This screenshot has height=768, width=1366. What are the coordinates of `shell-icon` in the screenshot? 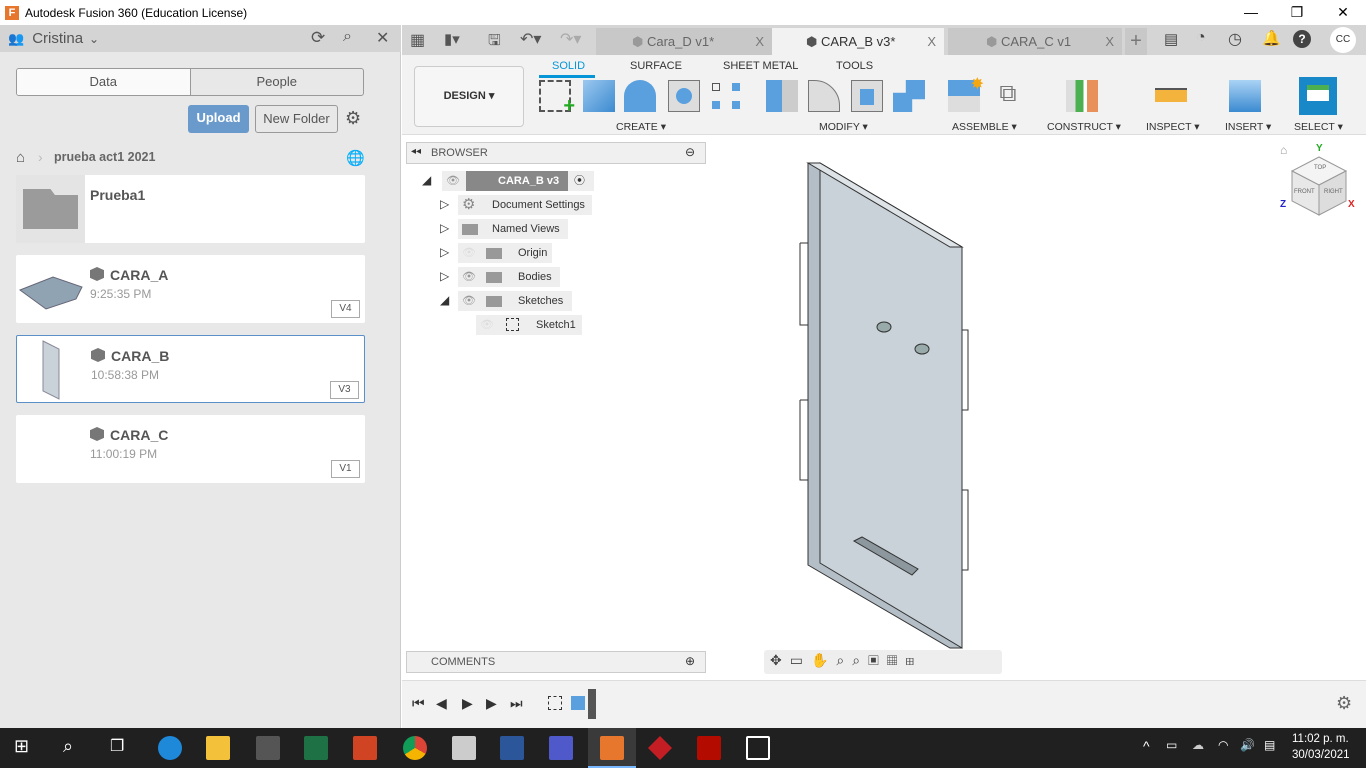 It's located at (867, 96).